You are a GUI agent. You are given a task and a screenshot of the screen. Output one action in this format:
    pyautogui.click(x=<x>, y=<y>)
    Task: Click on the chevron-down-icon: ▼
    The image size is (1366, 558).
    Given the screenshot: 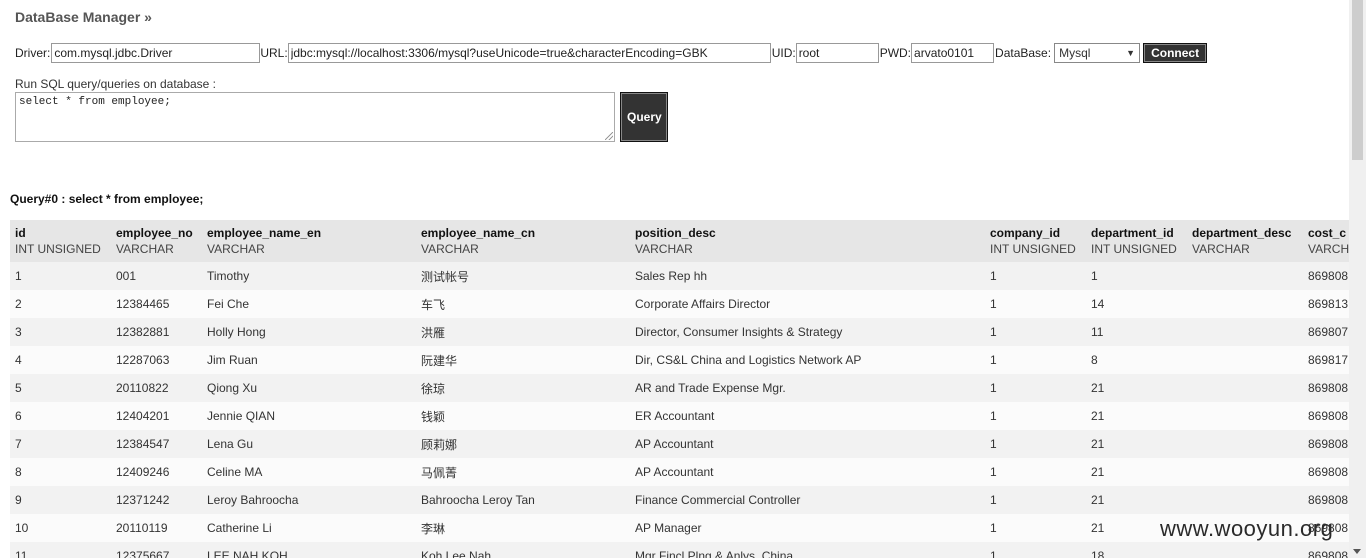 What is the action you would take?
    pyautogui.click(x=1131, y=53)
    